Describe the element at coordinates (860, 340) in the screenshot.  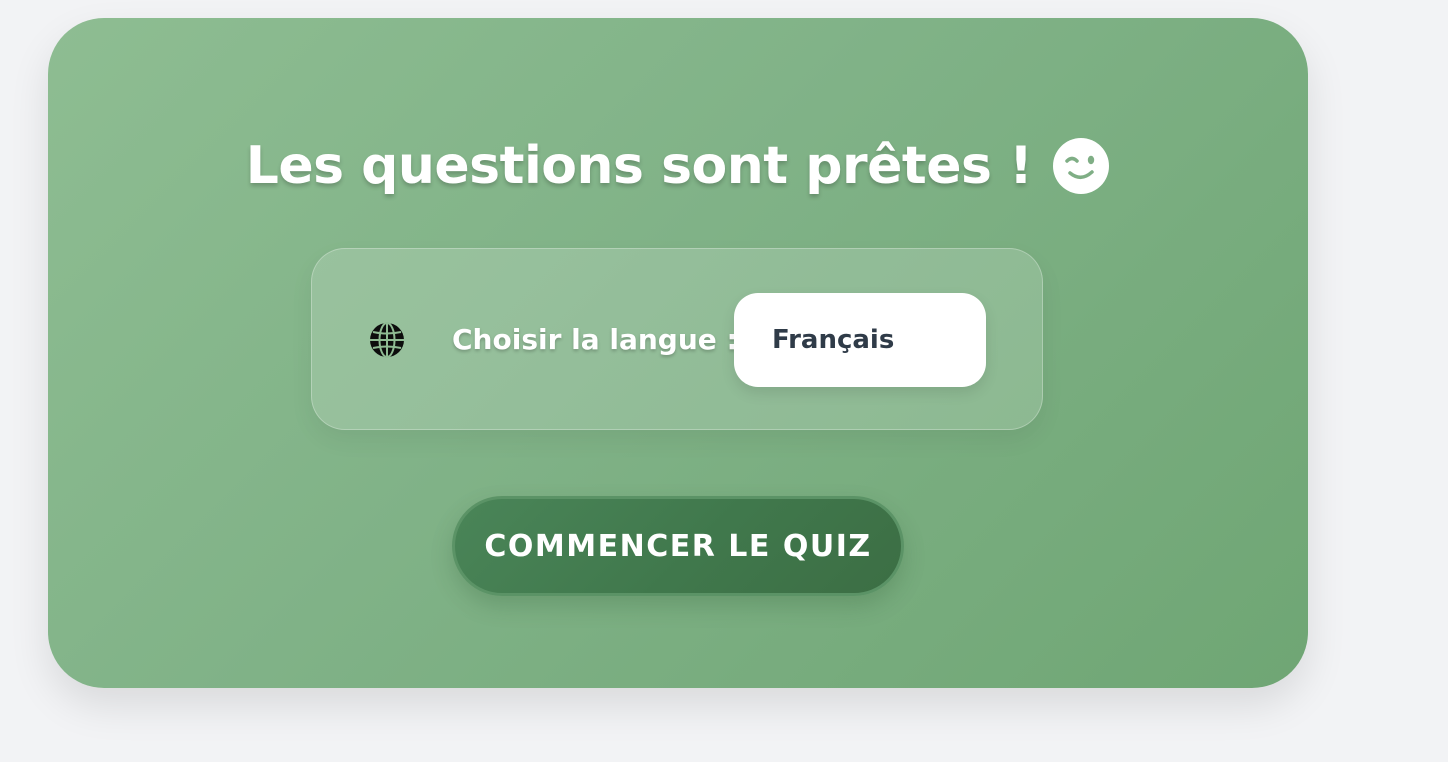
I see `language-select: Français` at that location.